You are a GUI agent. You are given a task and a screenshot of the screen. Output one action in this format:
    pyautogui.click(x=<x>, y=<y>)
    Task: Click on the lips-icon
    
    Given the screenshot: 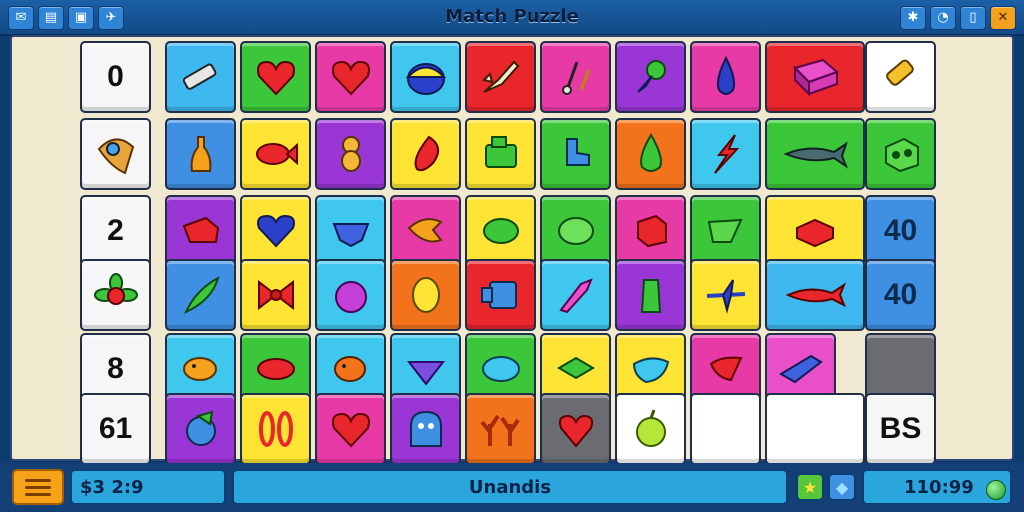 What is the action you would take?
    pyautogui.click(x=275, y=369)
    